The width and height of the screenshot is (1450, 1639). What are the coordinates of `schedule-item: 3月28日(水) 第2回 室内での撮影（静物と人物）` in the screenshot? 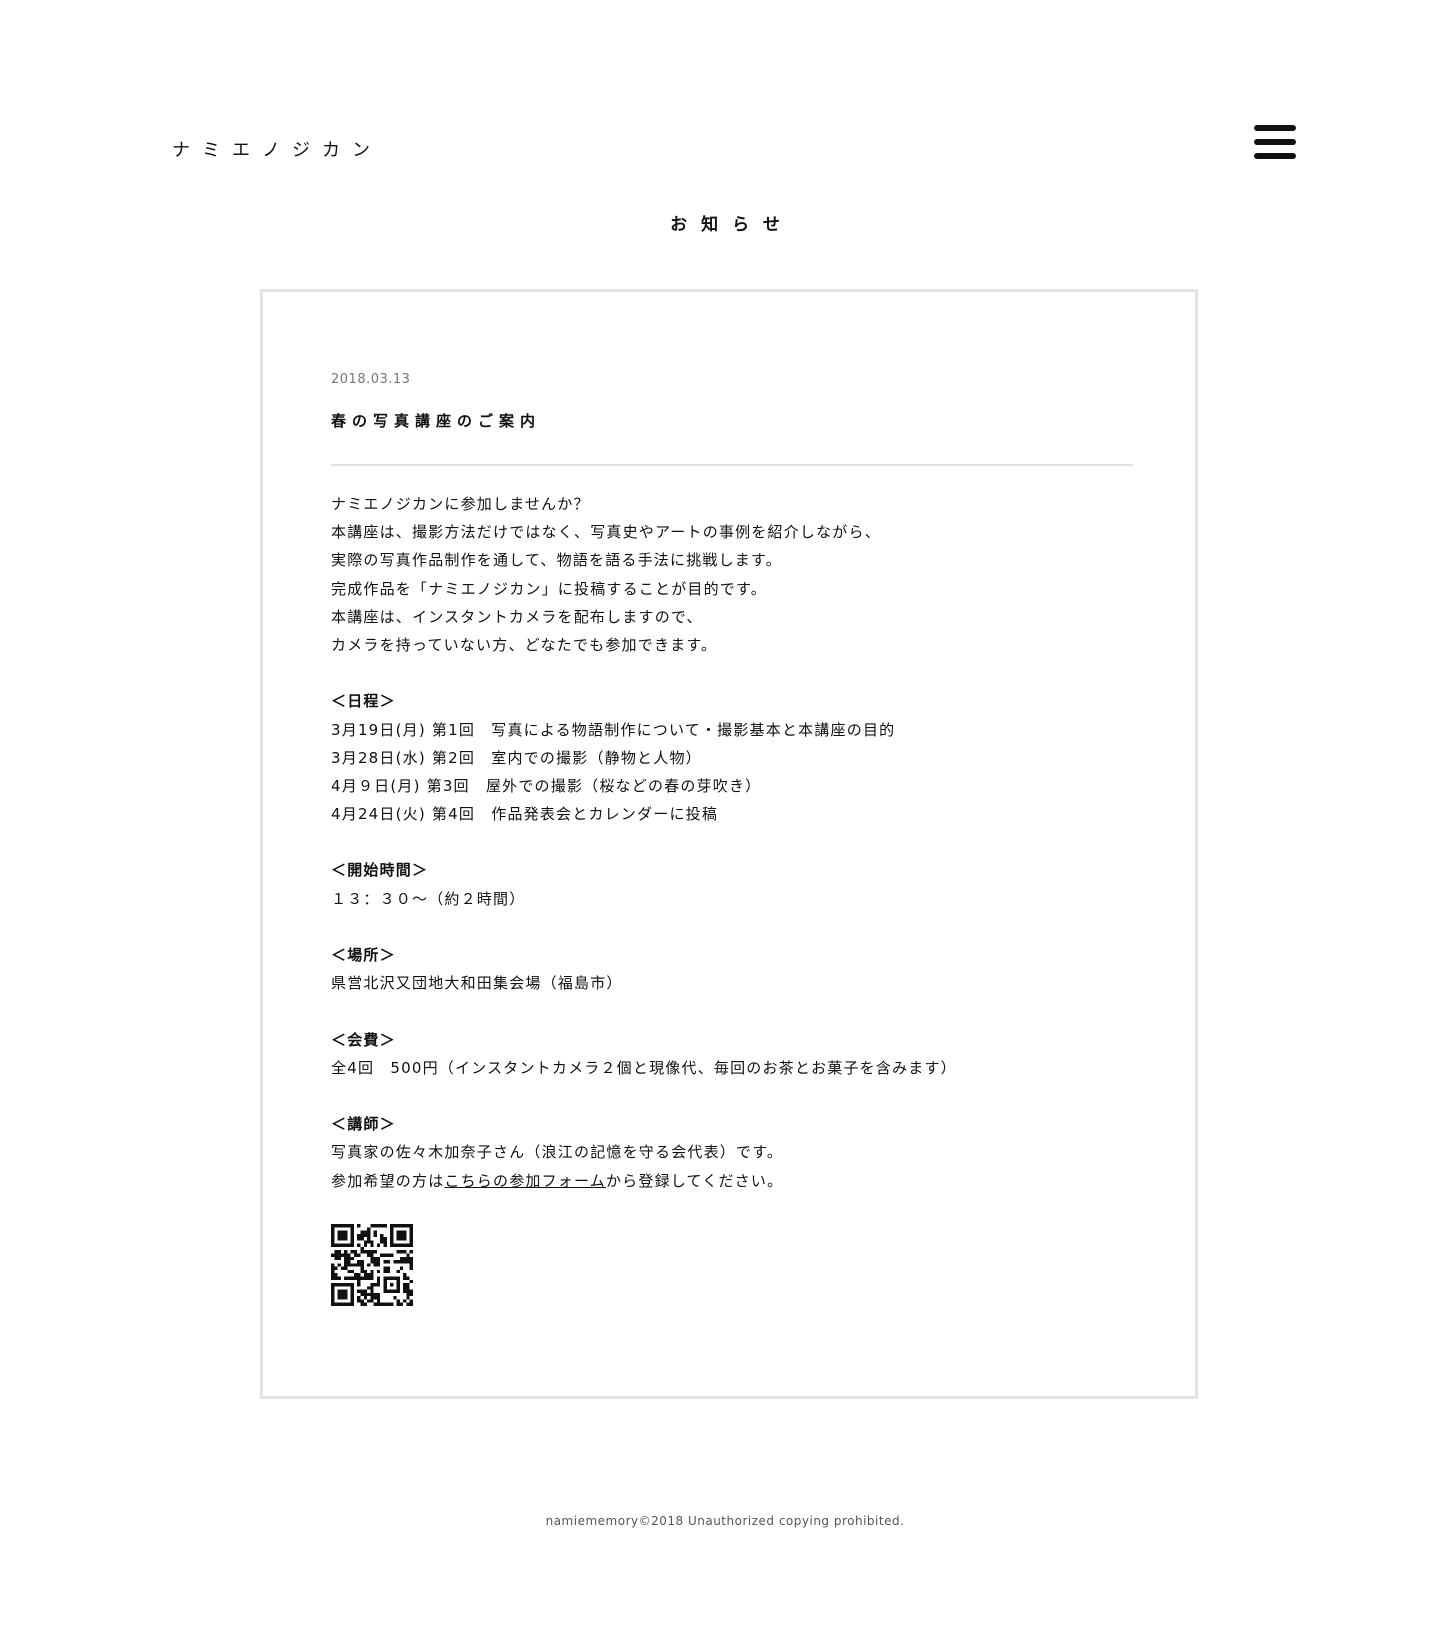 It's located at (516, 757).